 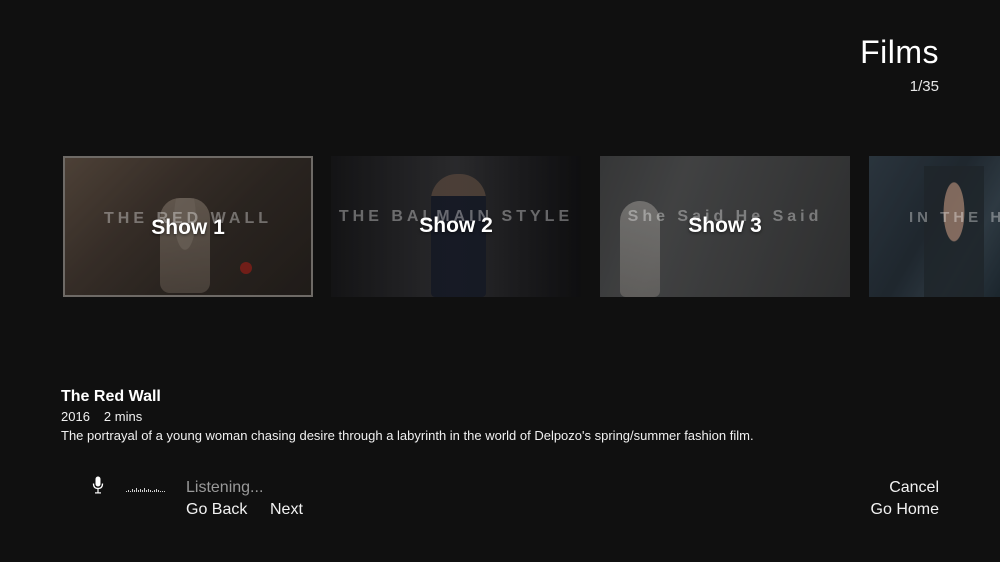 I want to click on item-counter: 1/35, so click(x=924, y=86).